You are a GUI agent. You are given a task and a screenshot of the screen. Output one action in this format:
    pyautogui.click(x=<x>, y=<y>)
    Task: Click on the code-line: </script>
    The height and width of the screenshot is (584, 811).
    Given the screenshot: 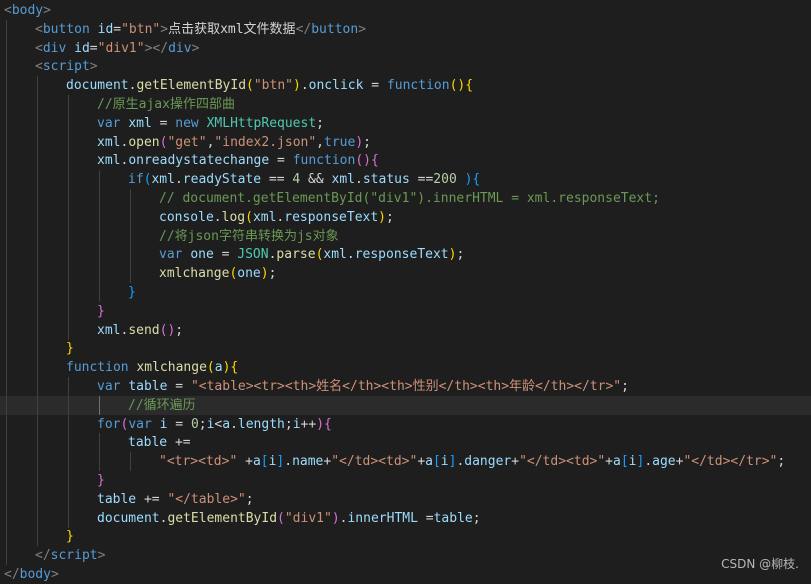 What is the action you would take?
    pyautogui.click(x=405, y=556)
    